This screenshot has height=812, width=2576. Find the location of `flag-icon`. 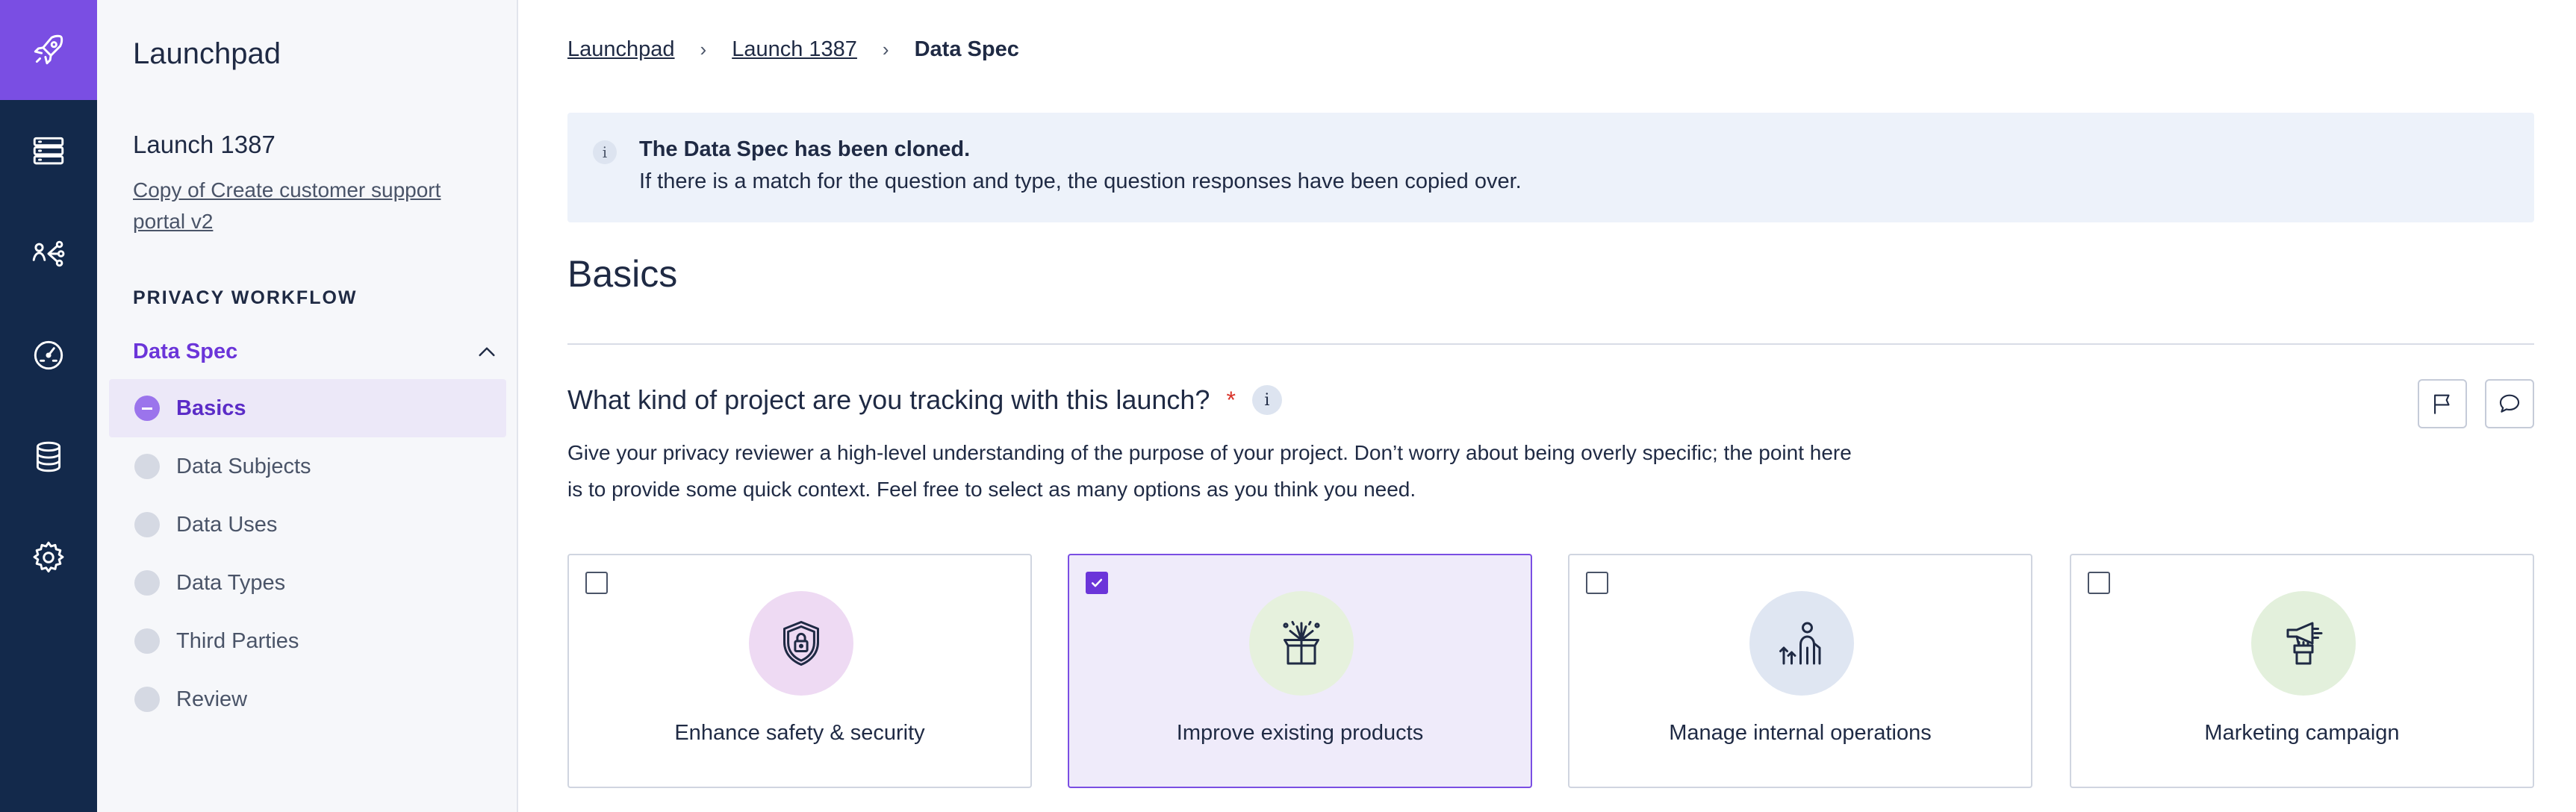

flag-icon is located at coordinates (2442, 404).